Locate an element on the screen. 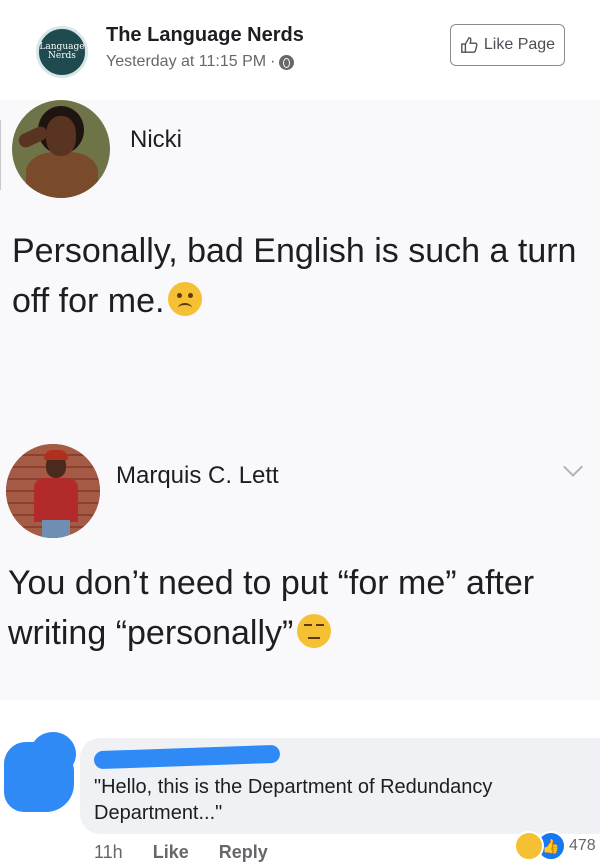  globe-icon is located at coordinates (287, 62).